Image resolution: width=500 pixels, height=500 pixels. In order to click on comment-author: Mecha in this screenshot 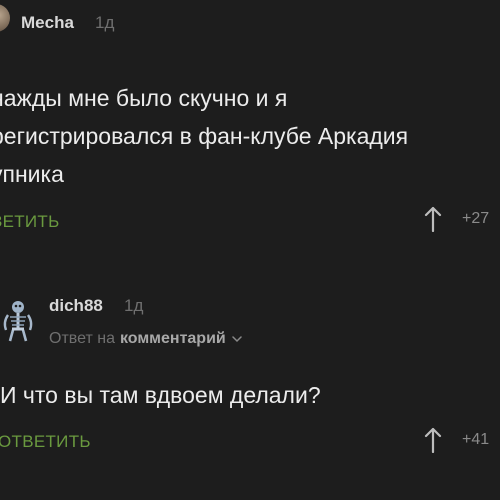, I will do `click(47, 23)`.